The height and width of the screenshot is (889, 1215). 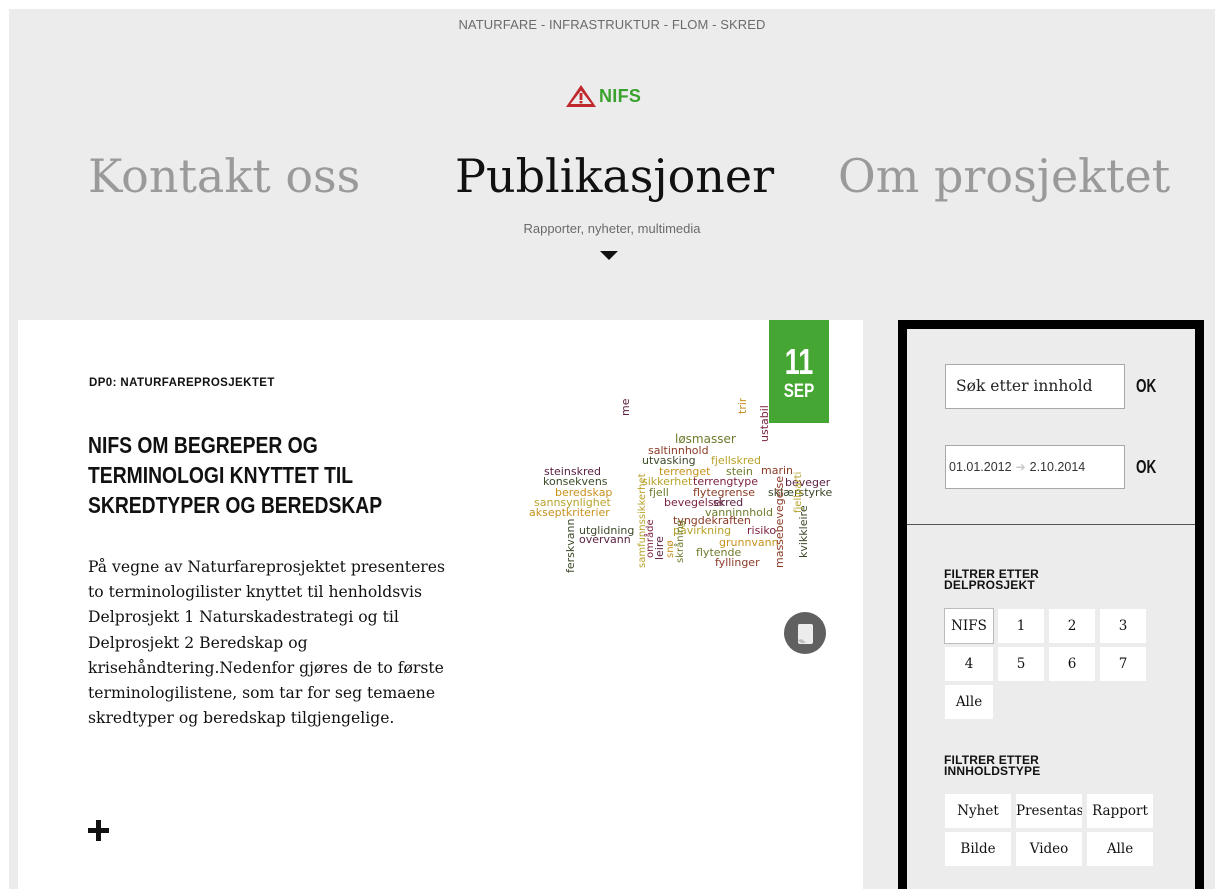 I want to click on nav-item-publikasjoner: Publikasjoner, so click(x=614, y=176).